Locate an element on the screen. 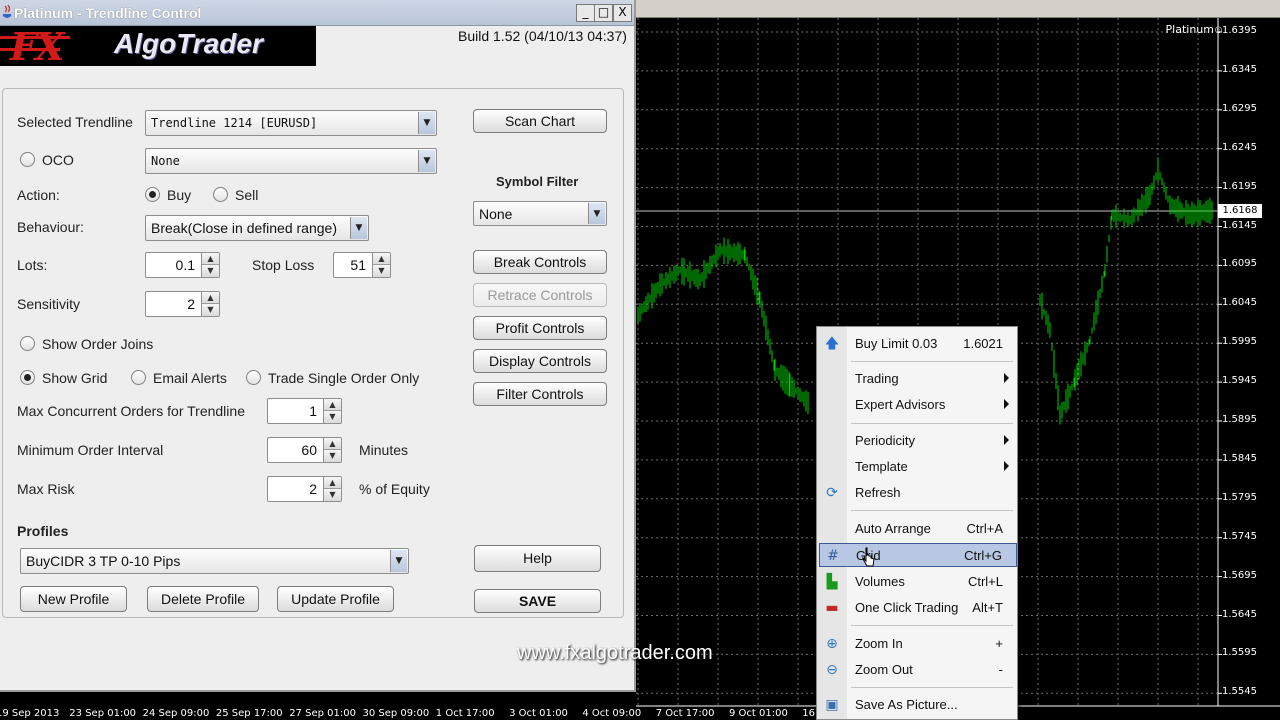  max-risk-spinner: 2 ▲ ▼ is located at coordinates (304, 489).